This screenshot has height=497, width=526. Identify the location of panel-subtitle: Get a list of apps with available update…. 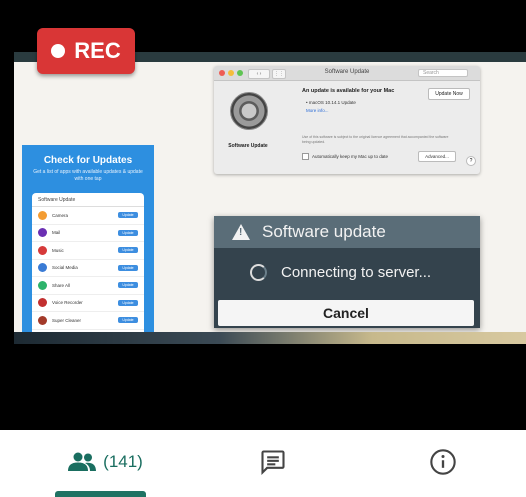
(88, 175).